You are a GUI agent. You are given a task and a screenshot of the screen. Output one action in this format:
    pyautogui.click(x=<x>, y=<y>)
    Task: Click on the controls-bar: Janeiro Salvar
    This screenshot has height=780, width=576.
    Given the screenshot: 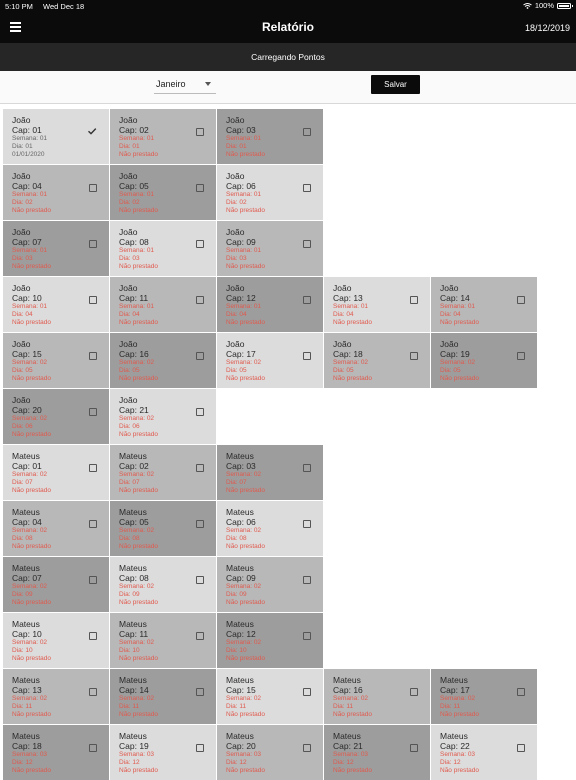 What is the action you would take?
    pyautogui.click(x=288, y=87)
    